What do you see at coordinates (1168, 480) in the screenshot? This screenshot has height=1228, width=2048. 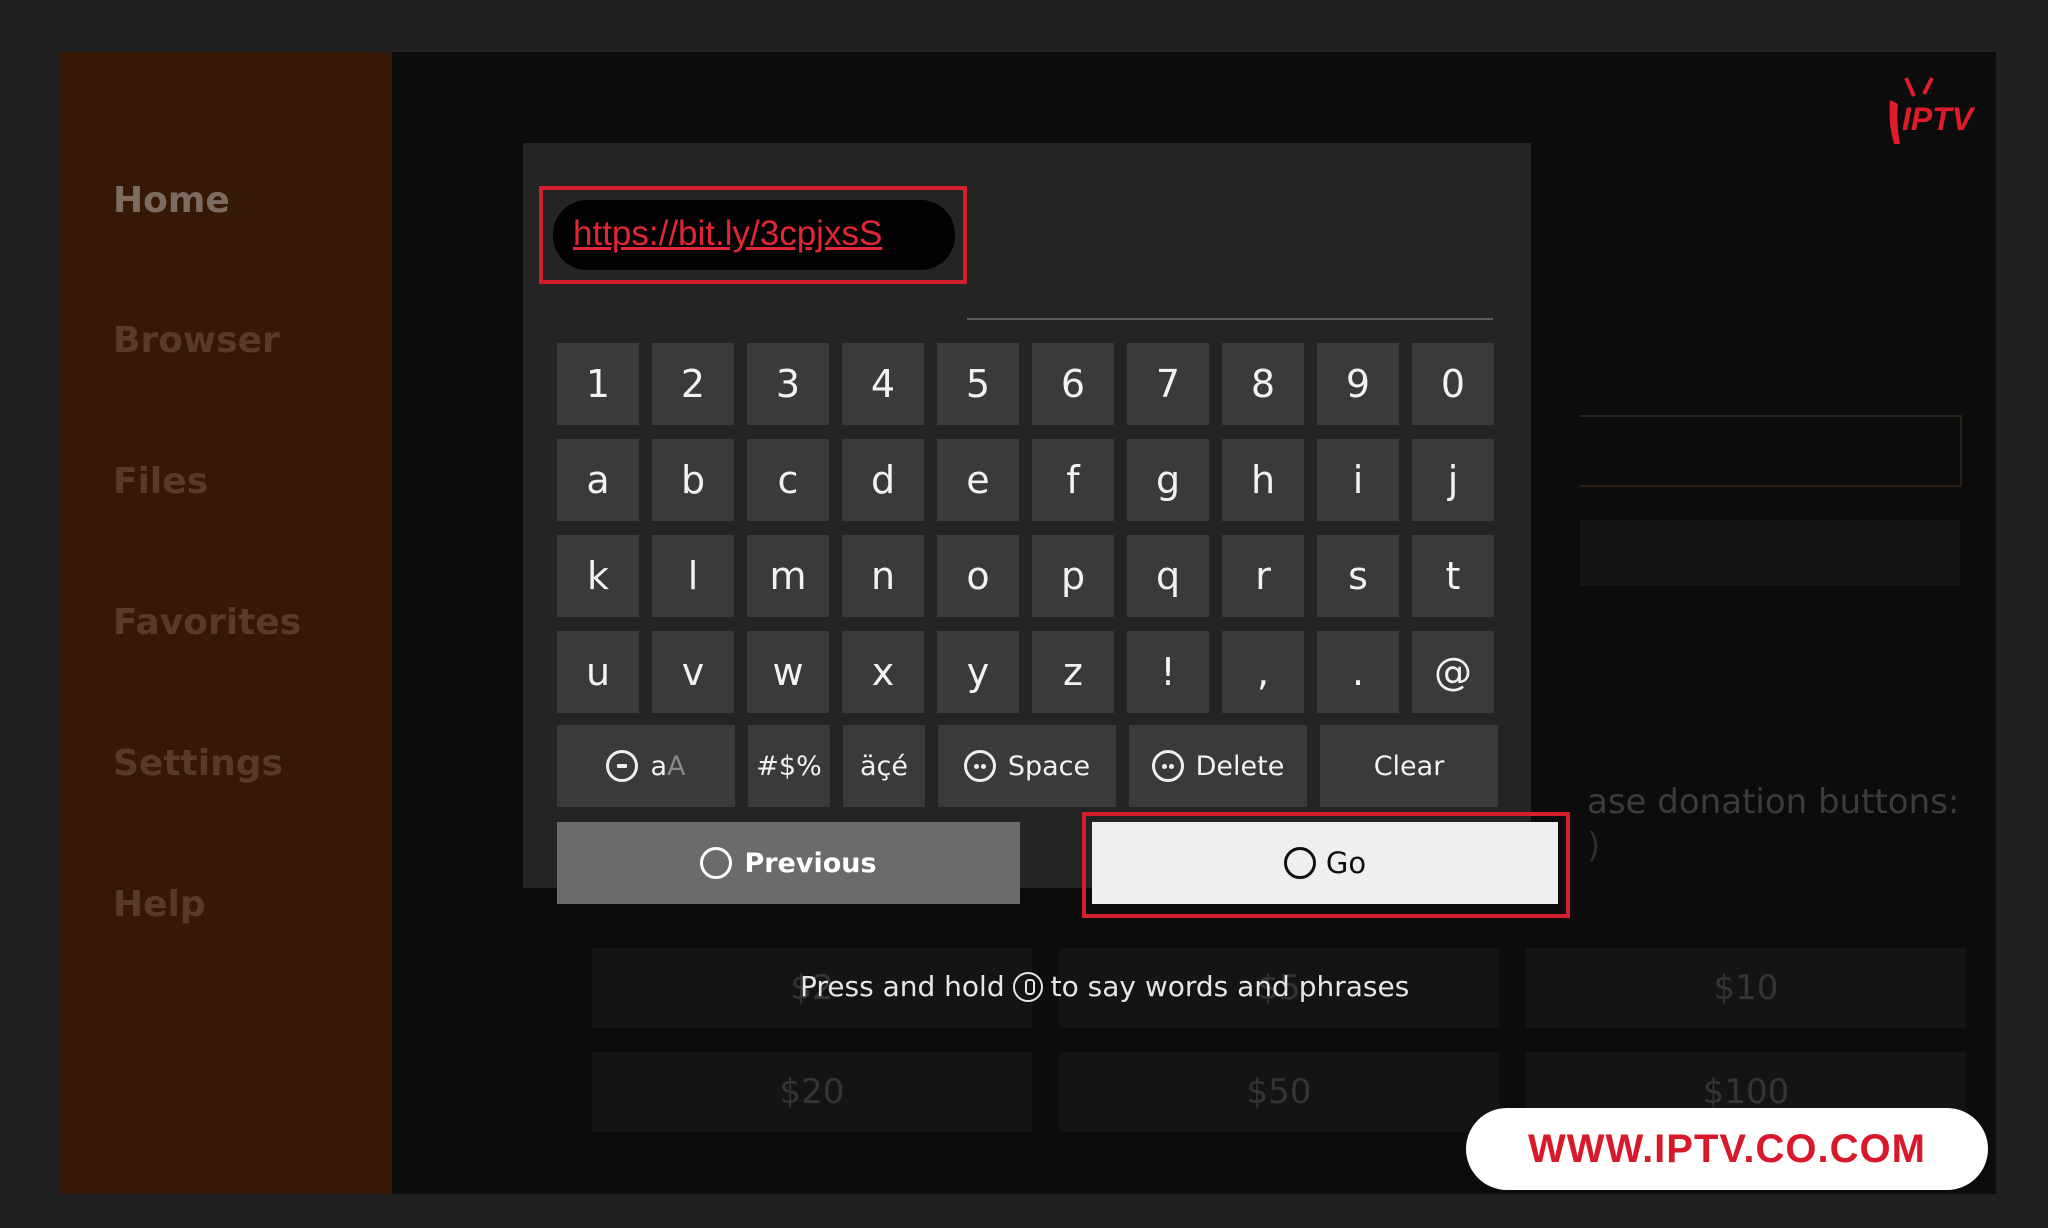 I see `key-g: g` at bounding box center [1168, 480].